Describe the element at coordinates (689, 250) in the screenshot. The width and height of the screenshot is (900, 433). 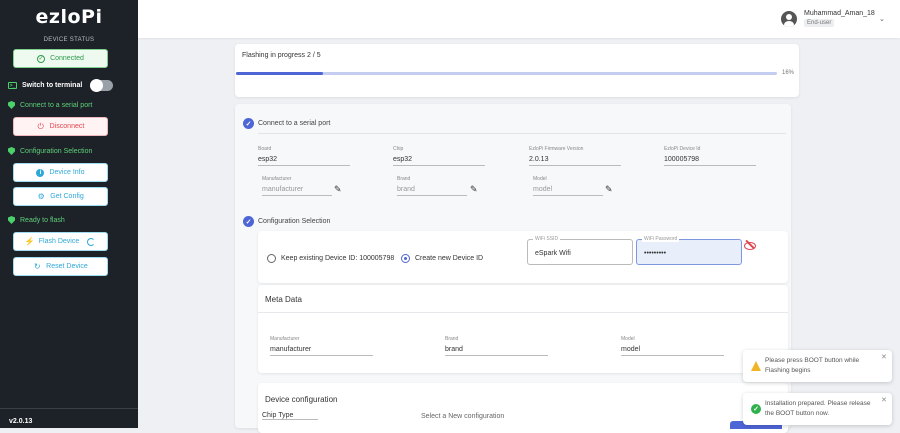
I see `wifi-password-field: WiFi Password •••••••••` at that location.